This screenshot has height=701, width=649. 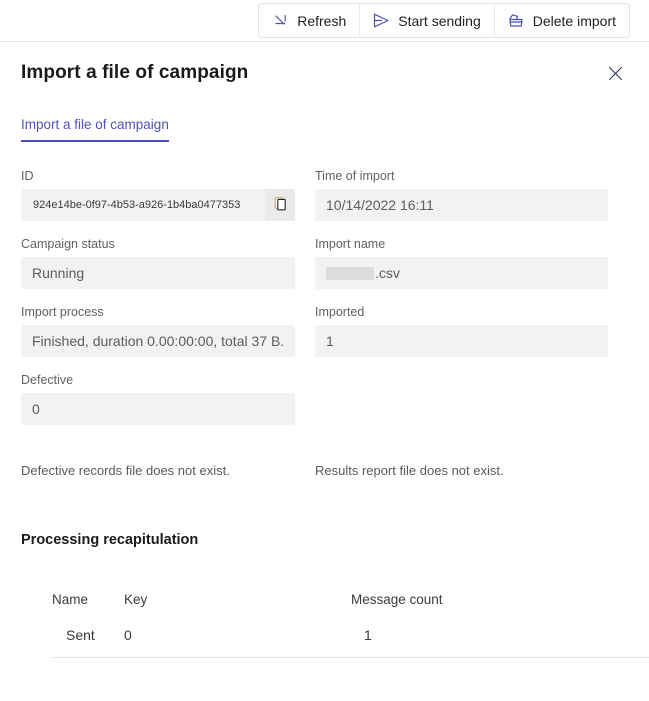 I want to click on field-import-name-label: Import name, so click(x=350, y=244).